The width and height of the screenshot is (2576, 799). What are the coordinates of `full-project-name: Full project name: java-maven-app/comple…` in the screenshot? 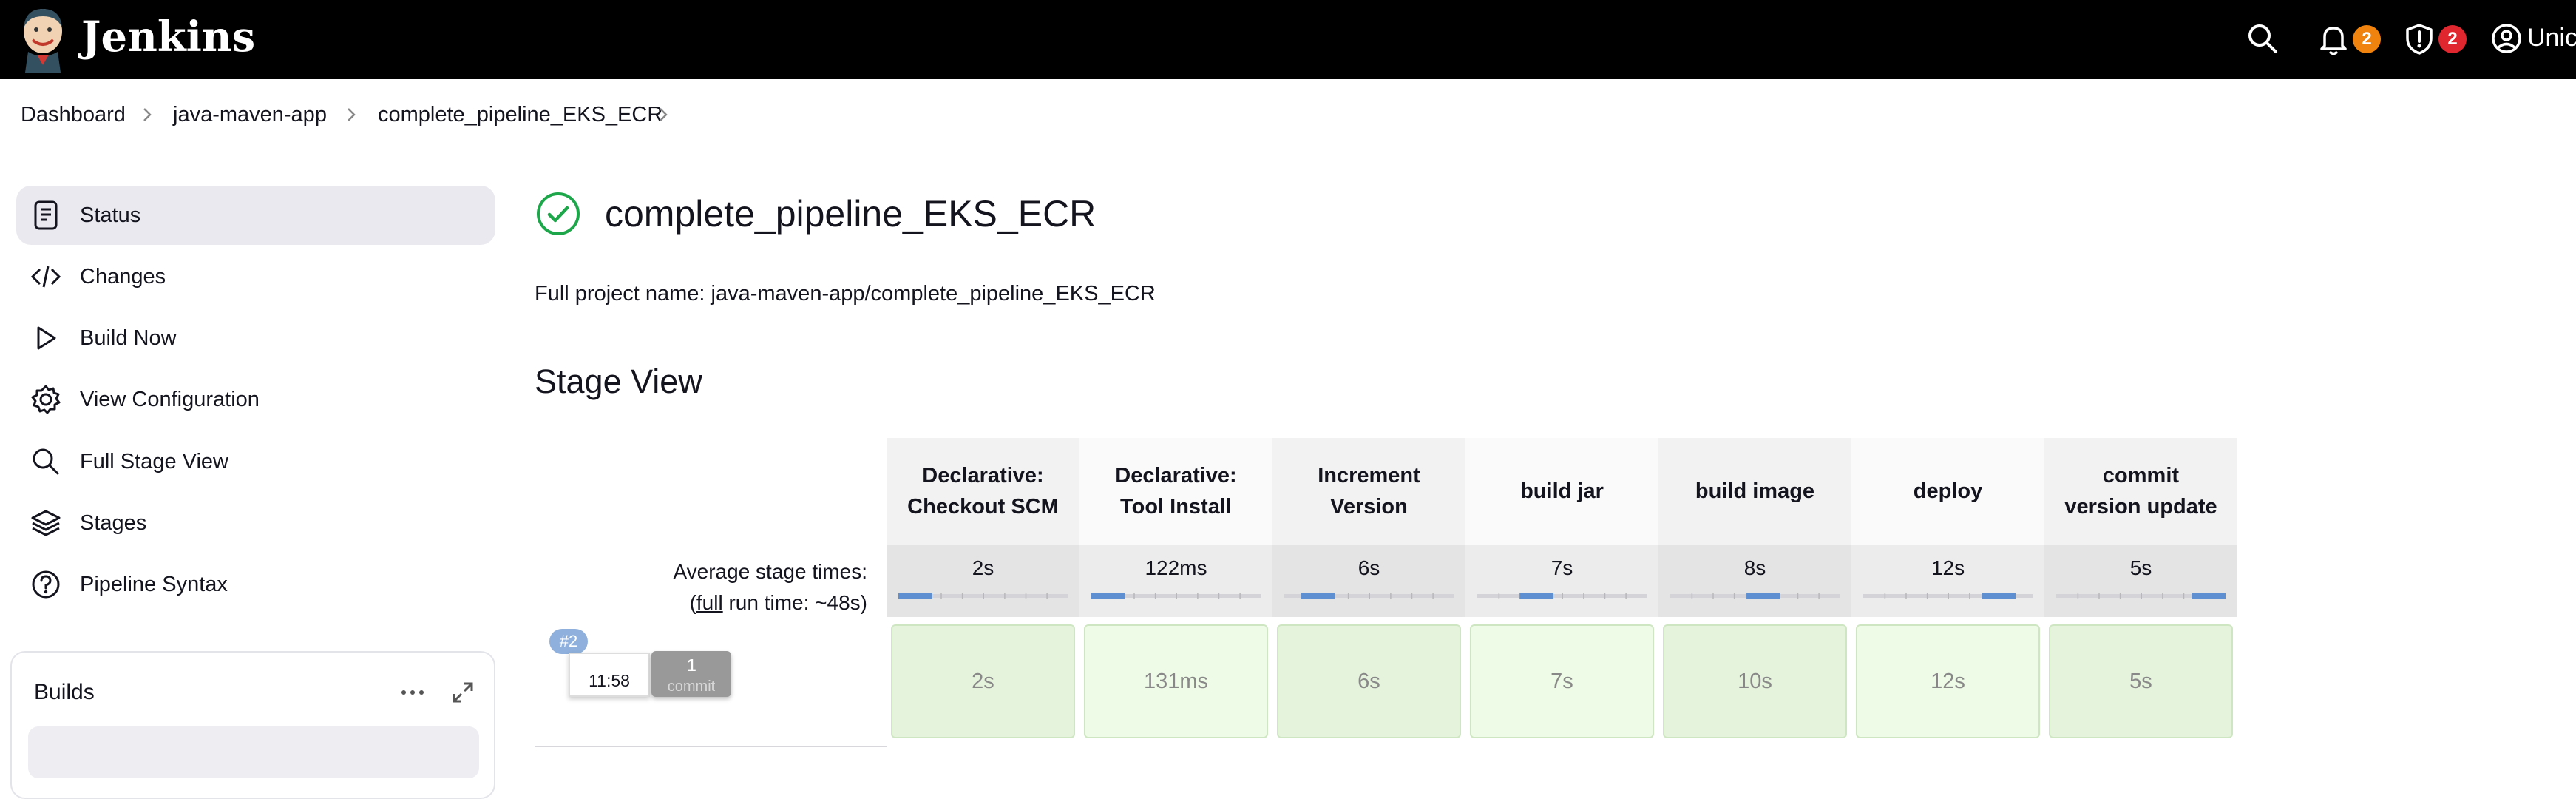 It's located at (845, 294).